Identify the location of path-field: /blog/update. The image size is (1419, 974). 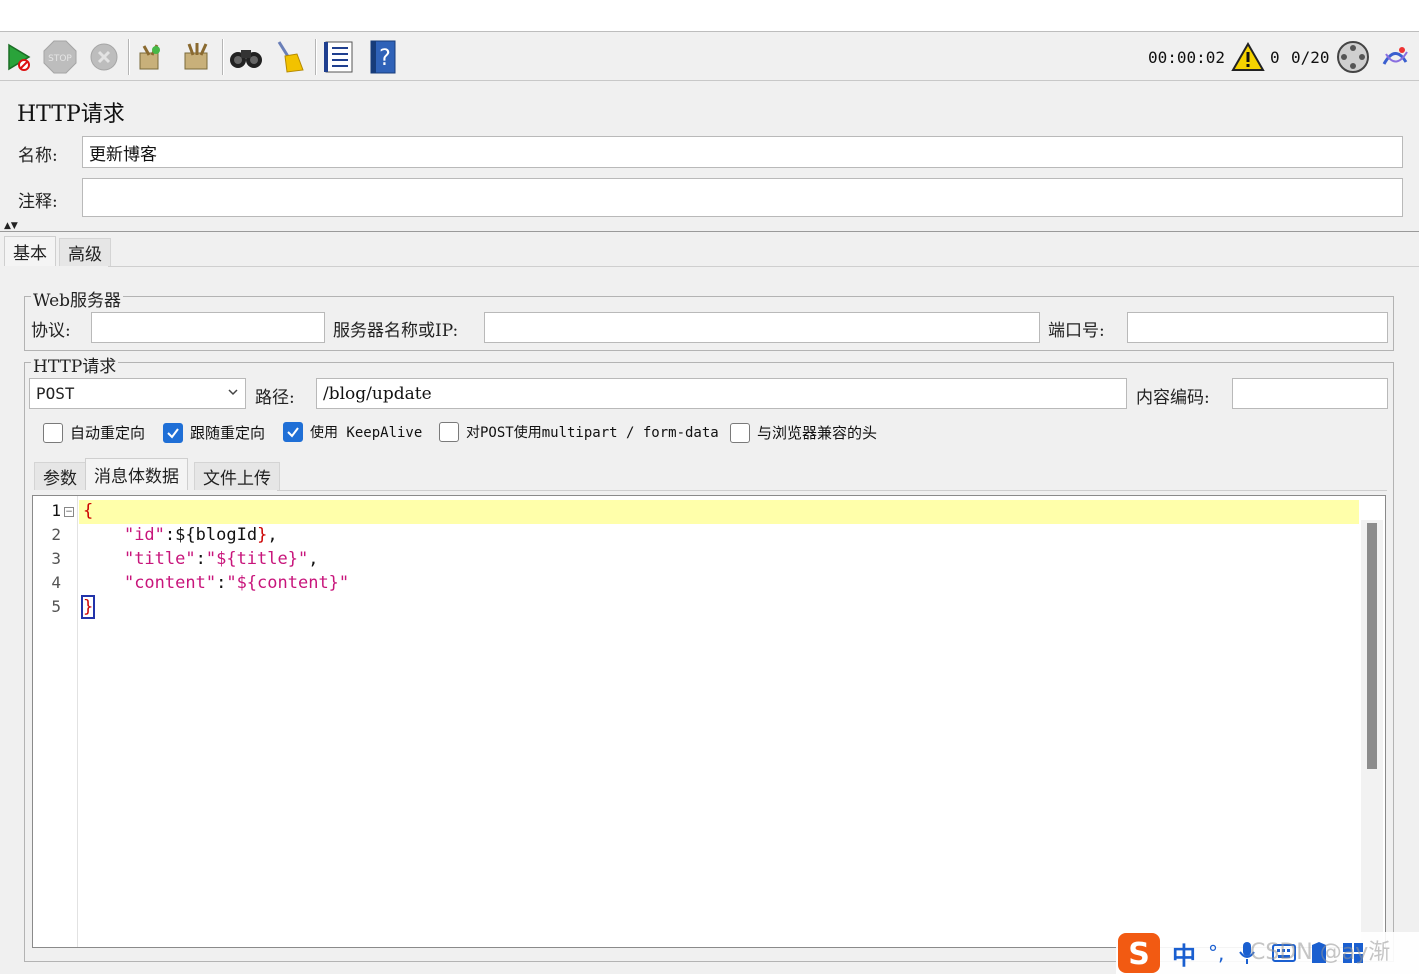
(721, 393).